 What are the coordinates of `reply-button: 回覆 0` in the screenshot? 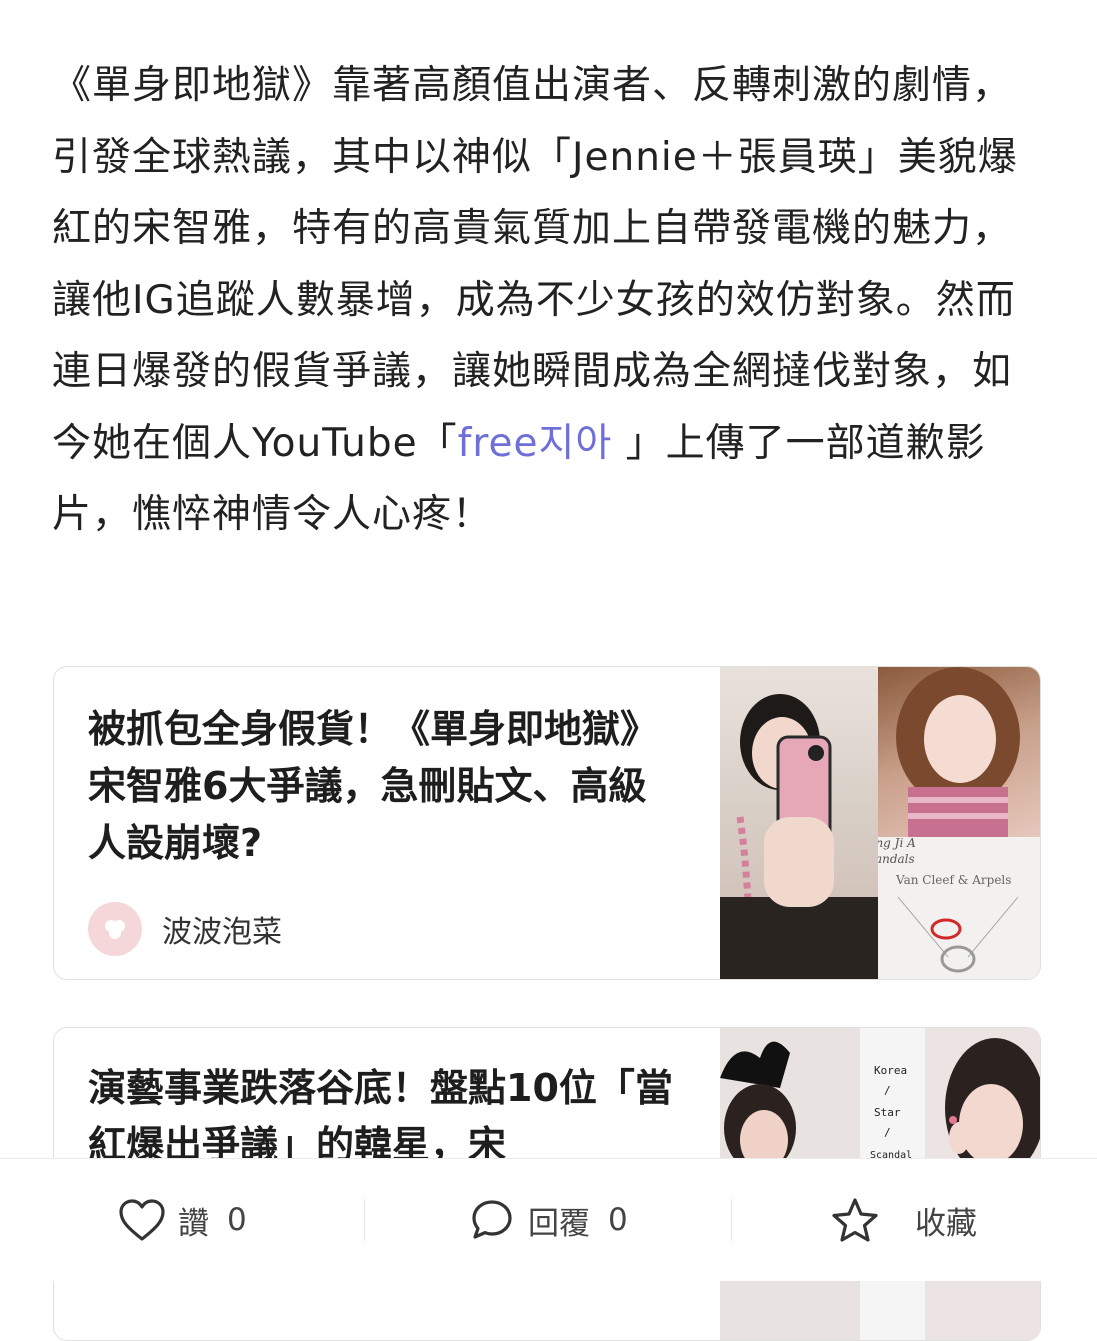 It's located at (549, 1220).